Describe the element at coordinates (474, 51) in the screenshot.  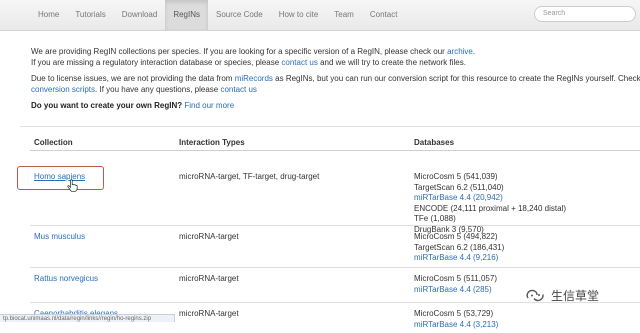
I see `intro-line-1-end: .` at that location.